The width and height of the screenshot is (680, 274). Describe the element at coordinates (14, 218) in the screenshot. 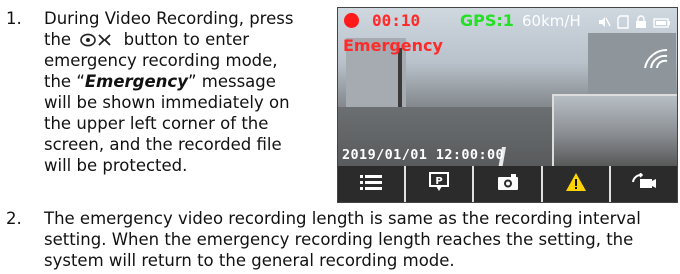

I see `item-2-number: 2.` at that location.